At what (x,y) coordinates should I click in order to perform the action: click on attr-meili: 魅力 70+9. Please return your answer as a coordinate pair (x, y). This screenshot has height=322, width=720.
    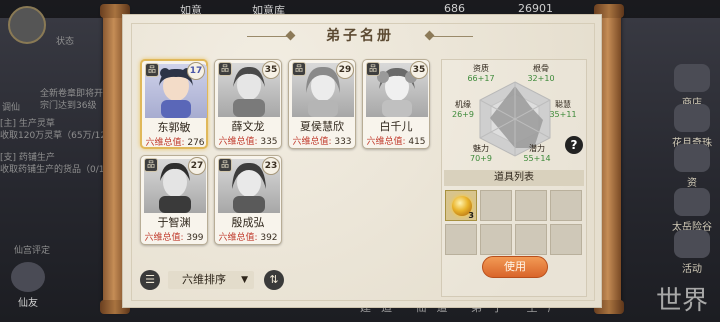
    Looking at the image, I should click on (481, 154).